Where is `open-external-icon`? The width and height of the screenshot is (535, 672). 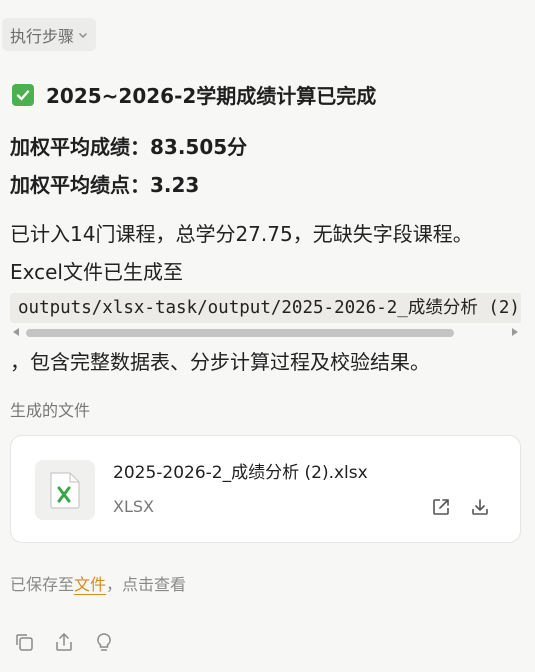 open-external-icon is located at coordinates (441, 507).